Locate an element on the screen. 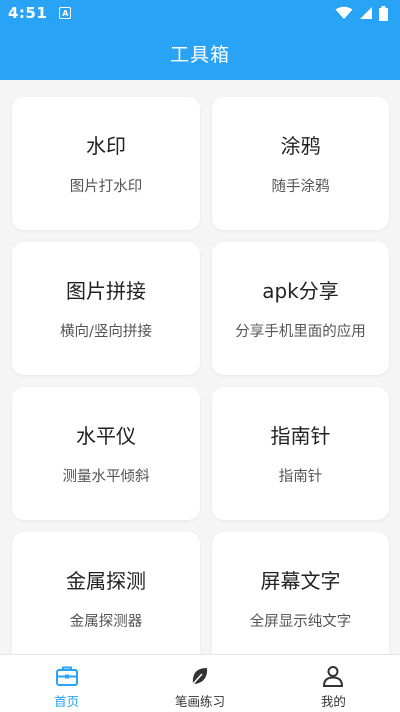 The height and width of the screenshot is (712, 400). tool-subtitle: 金属探测器 is located at coordinates (106, 621).